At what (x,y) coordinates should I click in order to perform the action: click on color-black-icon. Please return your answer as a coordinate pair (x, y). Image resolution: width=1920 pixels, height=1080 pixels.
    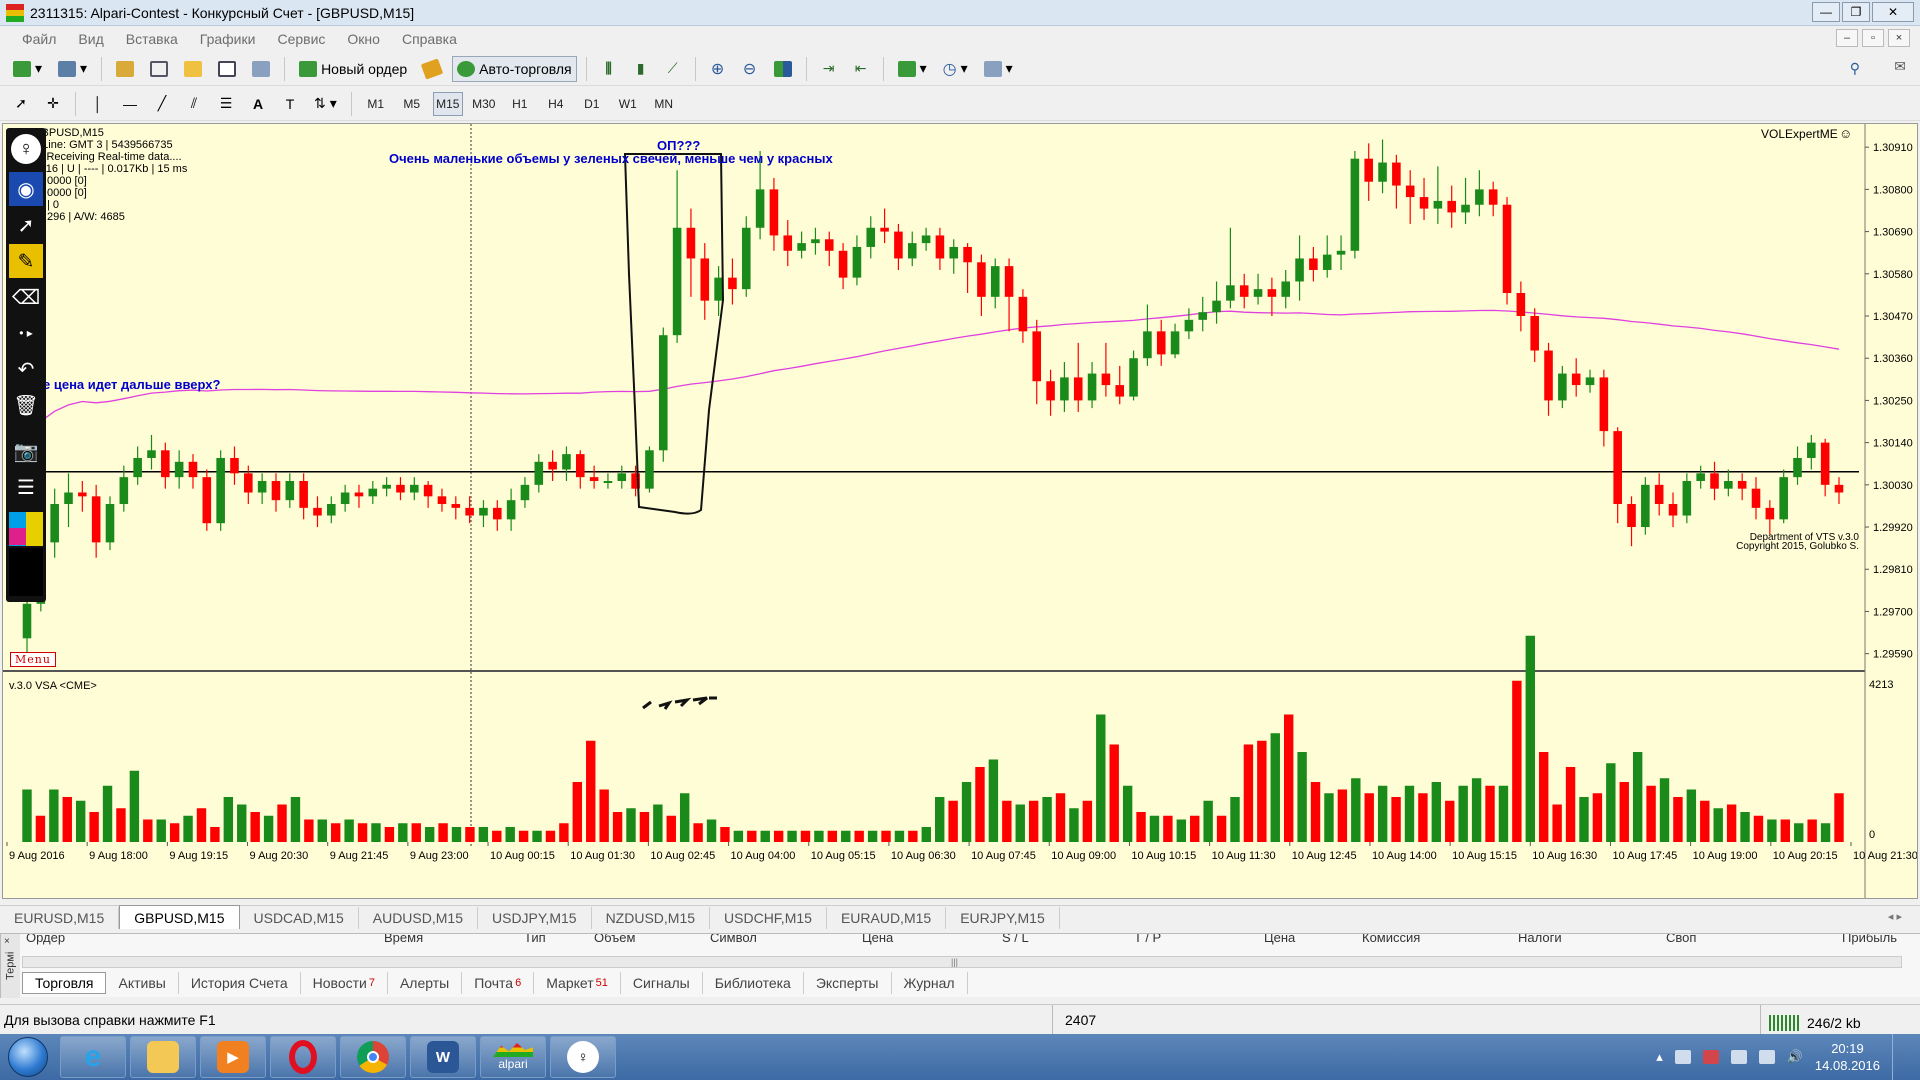
    Looking at the image, I should click on (26, 572).